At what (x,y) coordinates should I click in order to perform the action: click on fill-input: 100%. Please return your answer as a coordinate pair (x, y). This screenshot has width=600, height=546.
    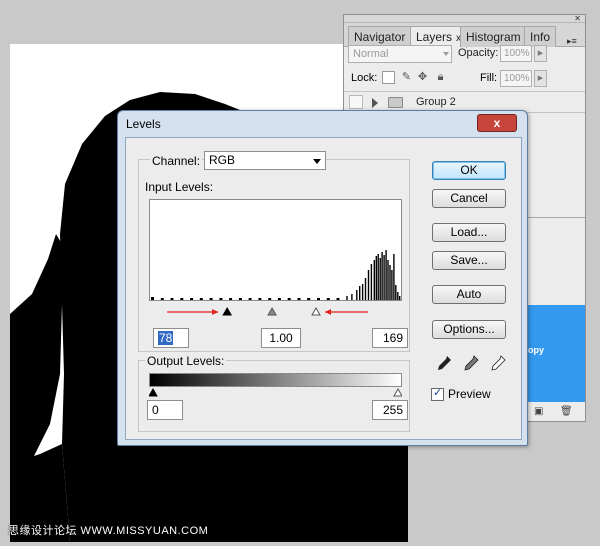
    Looking at the image, I should click on (516, 78).